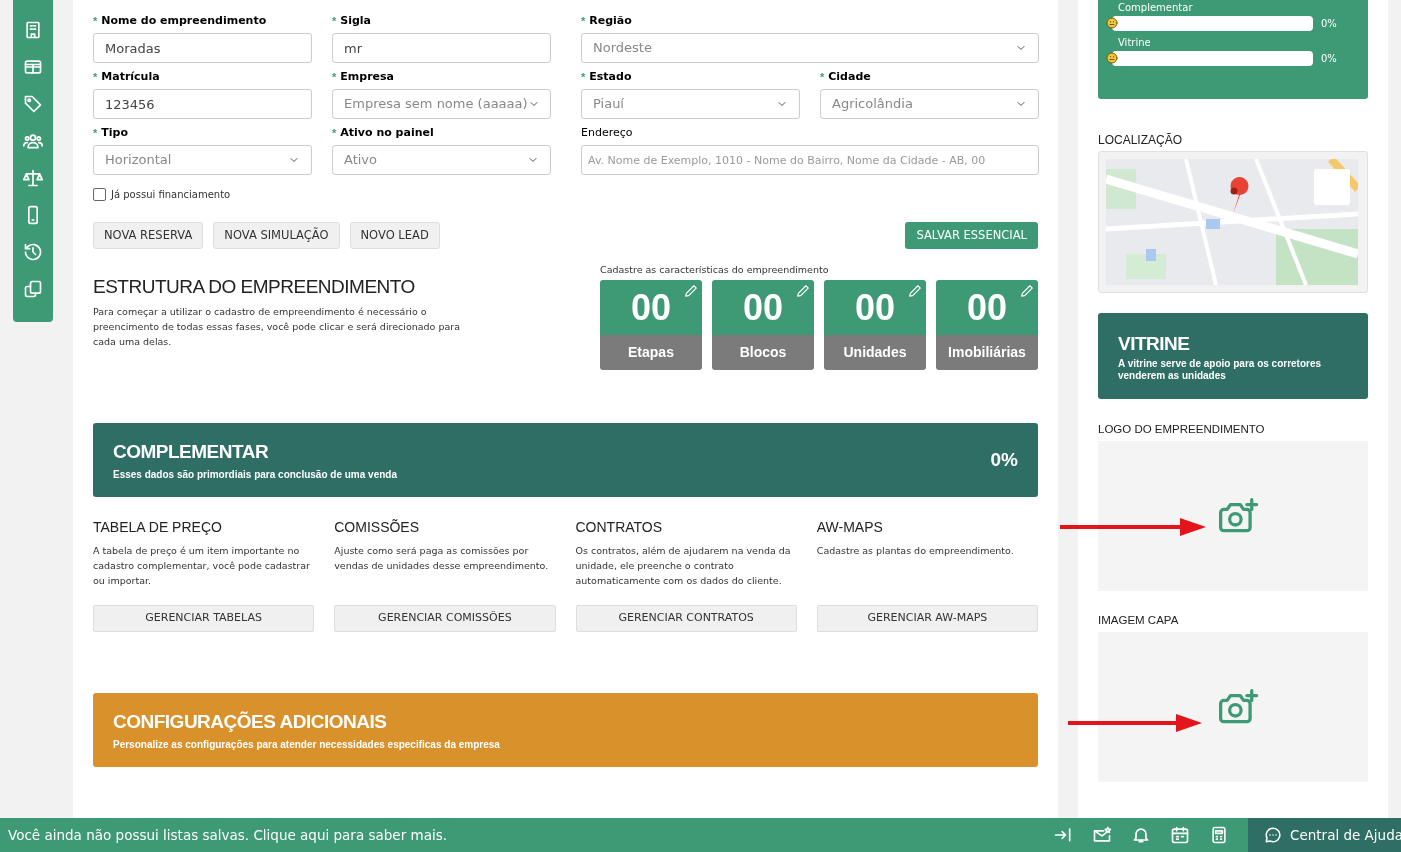 This screenshot has width=1401, height=852. What do you see at coordinates (1102, 835) in the screenshot?
I see `mail-star-icon` at bounding box center [1102, 835].